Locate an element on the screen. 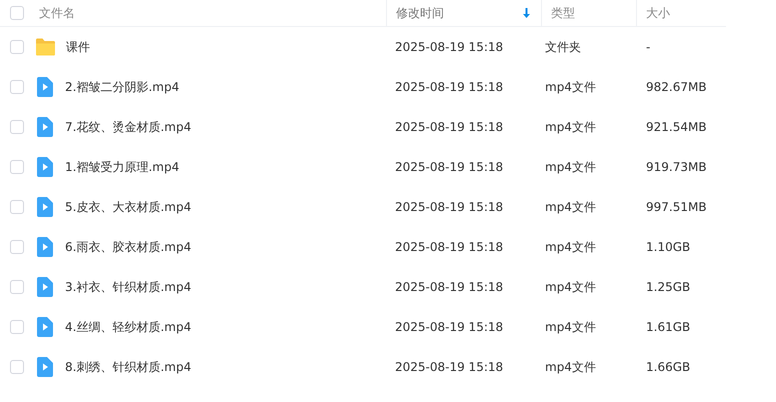 The width and height of the screenshot is (776, 402). file-size: 921.54MB is located at coordinates (676, 127).